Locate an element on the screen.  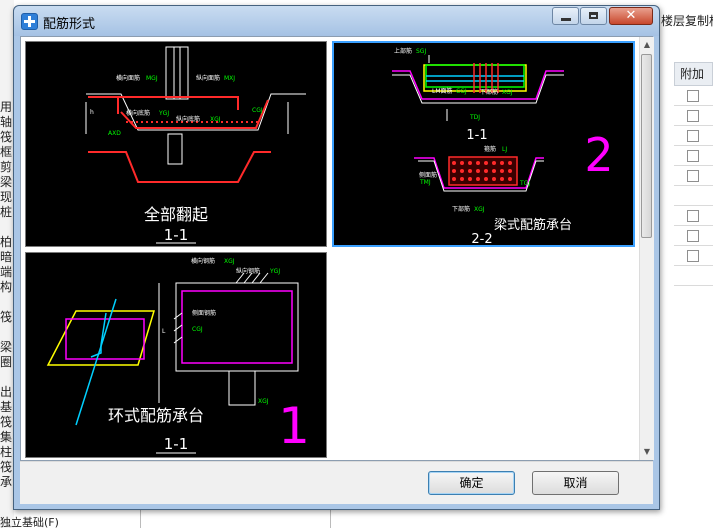
background-left-label: 现 is located at coordinates (6, 197).